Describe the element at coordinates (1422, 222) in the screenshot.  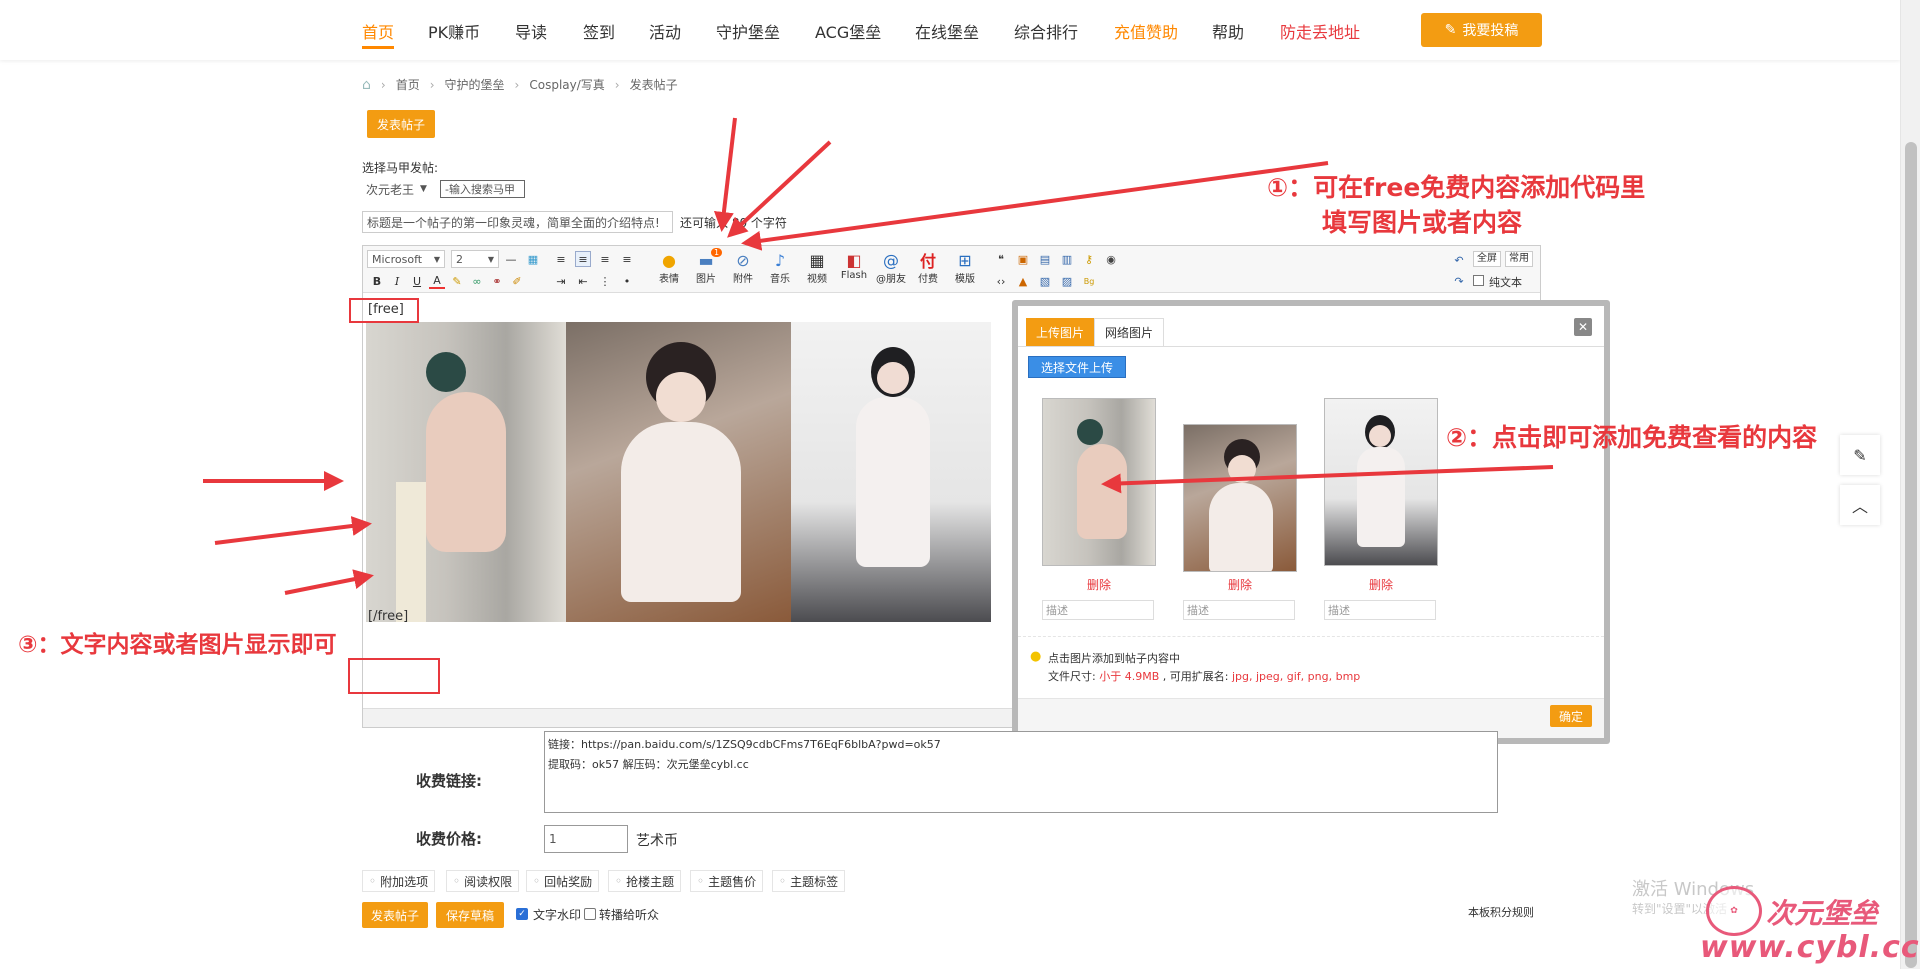
I see `annotation-step1-line2: 填写图片或者内容` at that location.